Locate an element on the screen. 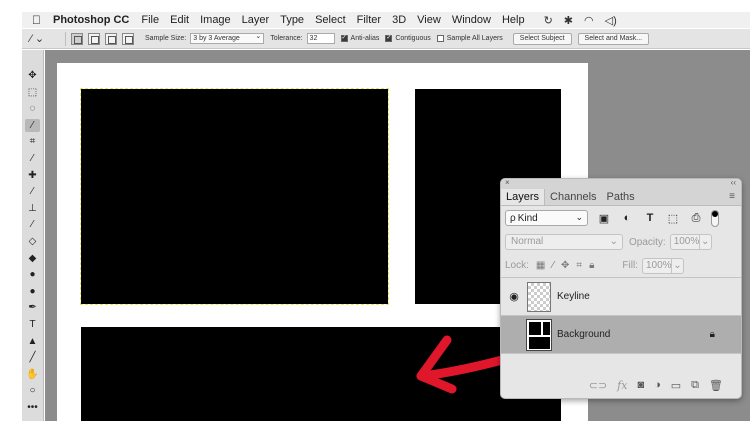 The height and width of the screenshot is (421, 750). filter-kind-select: ρ Kind ⌄ is located at coordinates (546, 218).